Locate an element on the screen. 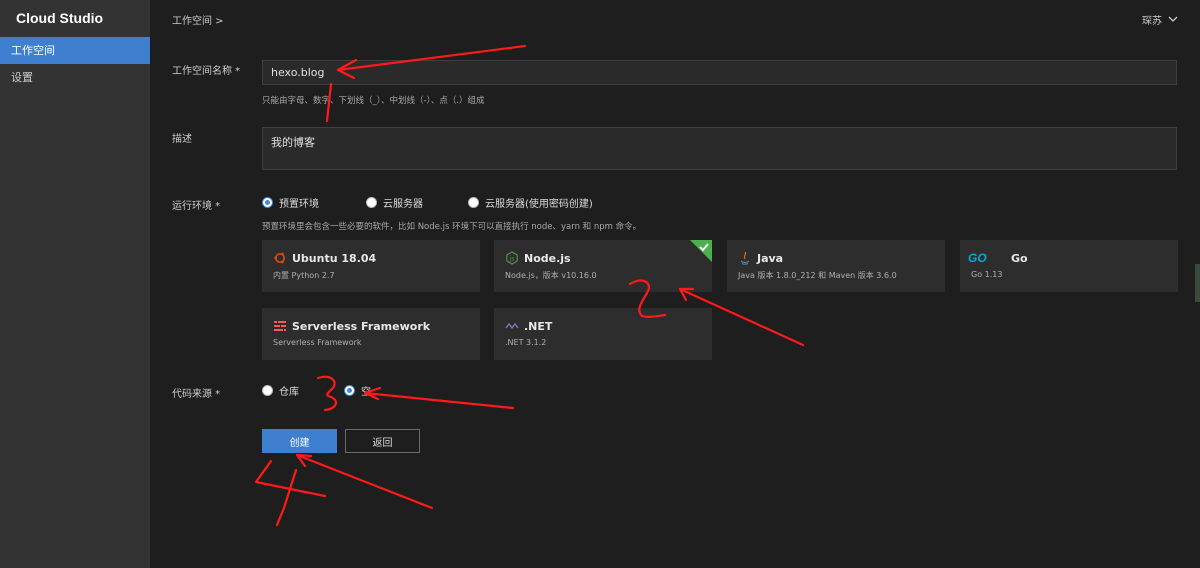 The height and width of the screenshot is (568, 1200). go-icon: GO is located at coordinates (977, 258).